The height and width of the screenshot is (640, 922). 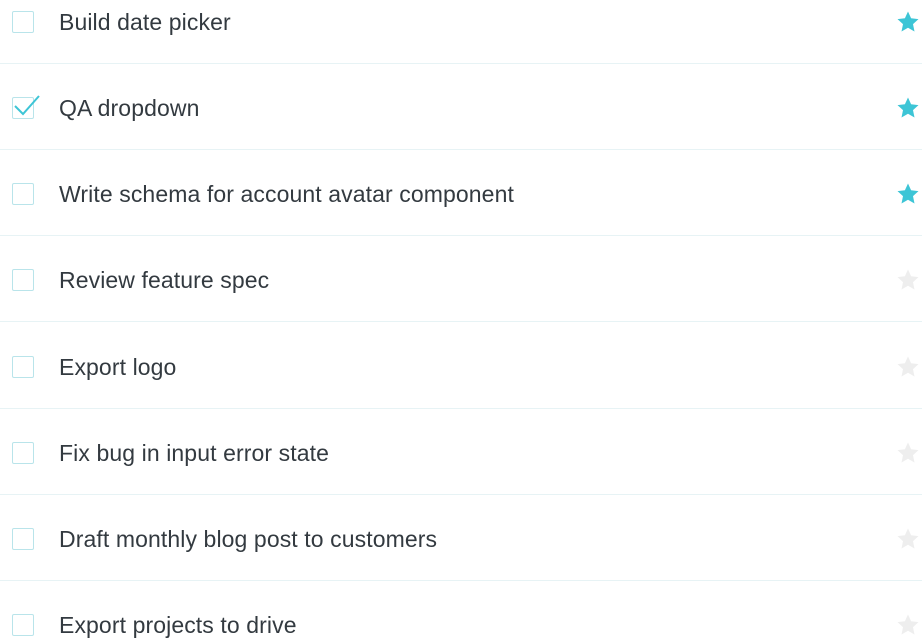 What do you see at coordinates (194, 453) in the screenshot?
I see `task-label: Fix bug in input error state` at bounding box center [194, 453].